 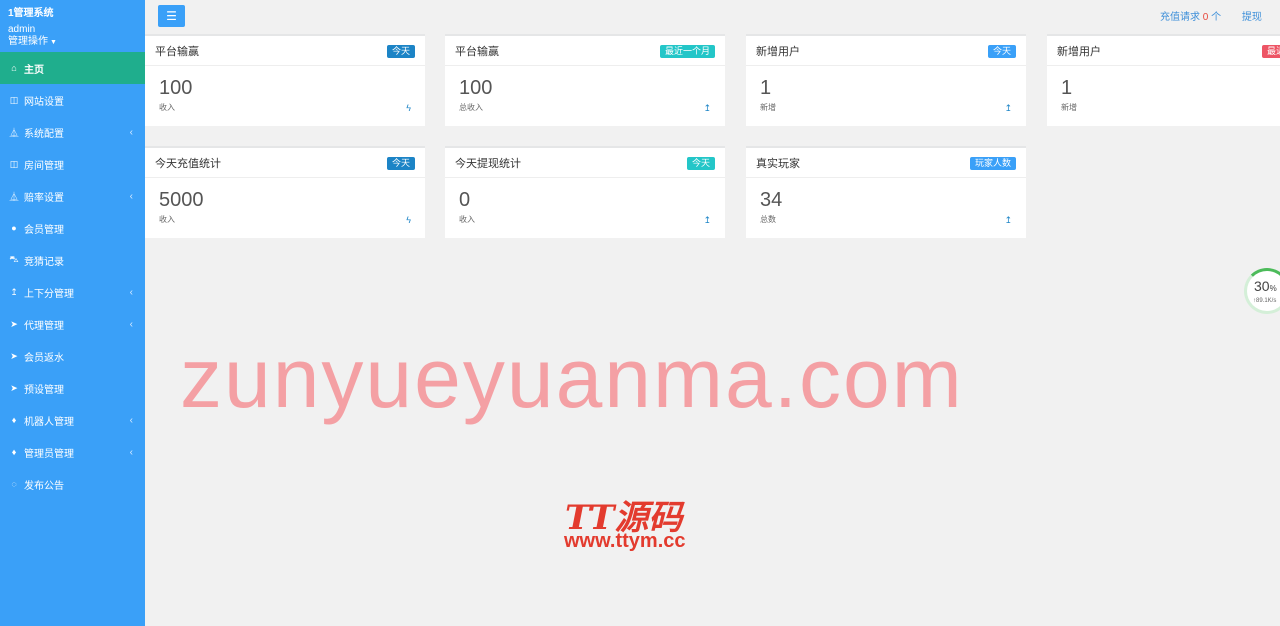 I want to click on comment-icon: ◌, so click(x=14, y=484).